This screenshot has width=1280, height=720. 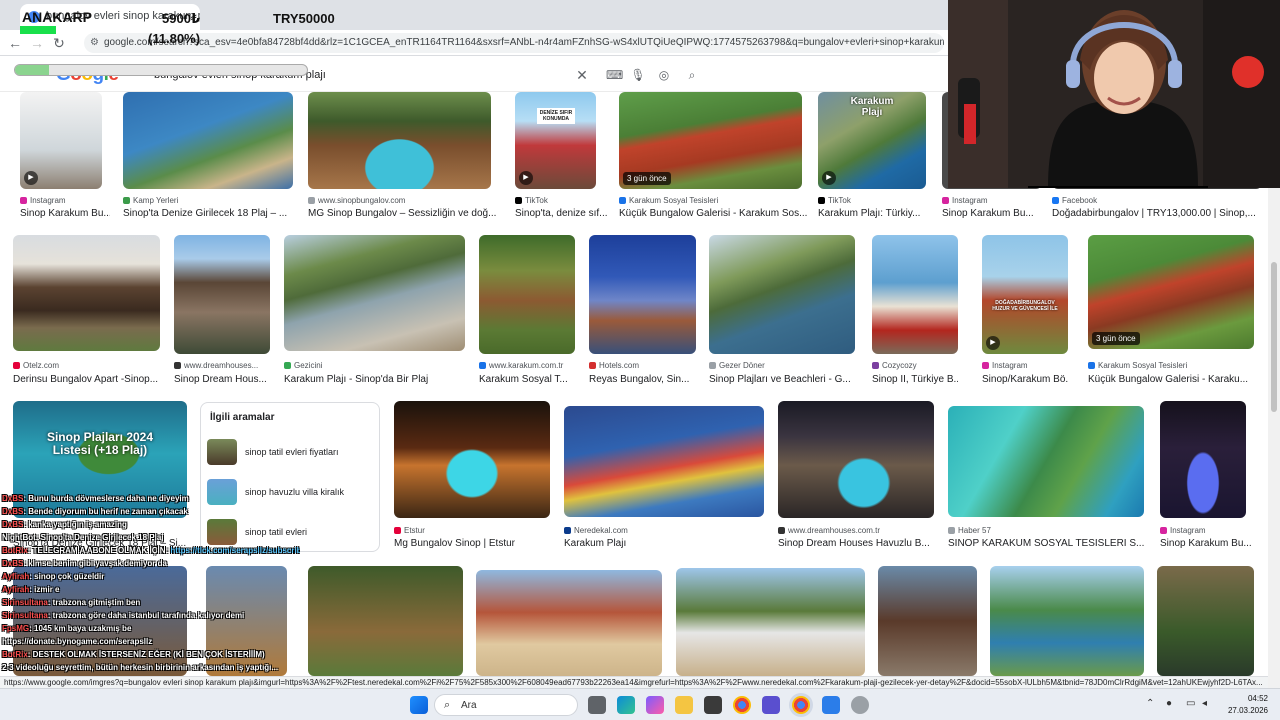 What do you see at coordinates (291, 454) in the screenshot?
I see `related-search-item: sinop tatil evleri fiyatları` at bounding box center [291, 454].